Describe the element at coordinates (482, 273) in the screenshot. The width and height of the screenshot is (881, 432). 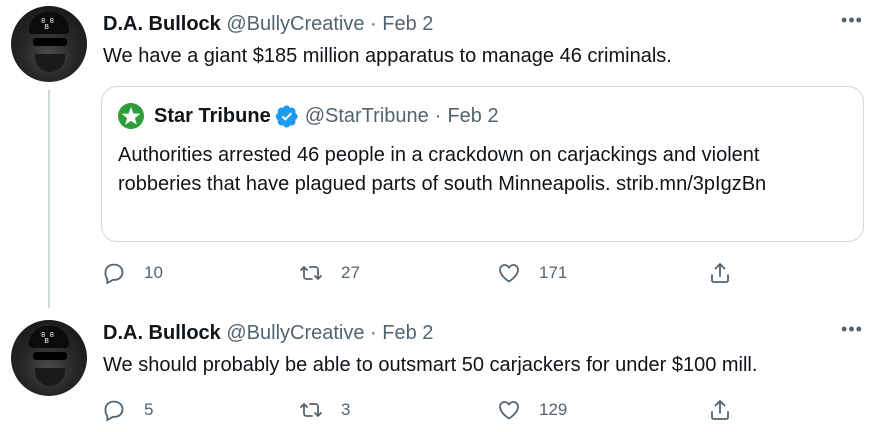
I see `action-bar: 10 27 171` at that location.